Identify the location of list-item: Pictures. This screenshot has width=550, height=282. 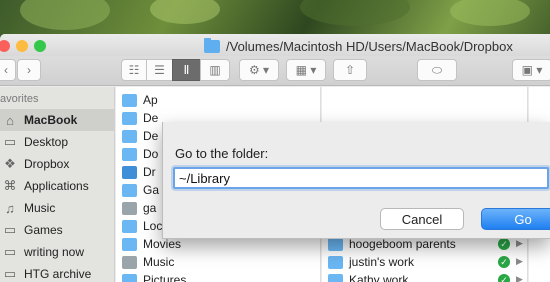
(154, 276).